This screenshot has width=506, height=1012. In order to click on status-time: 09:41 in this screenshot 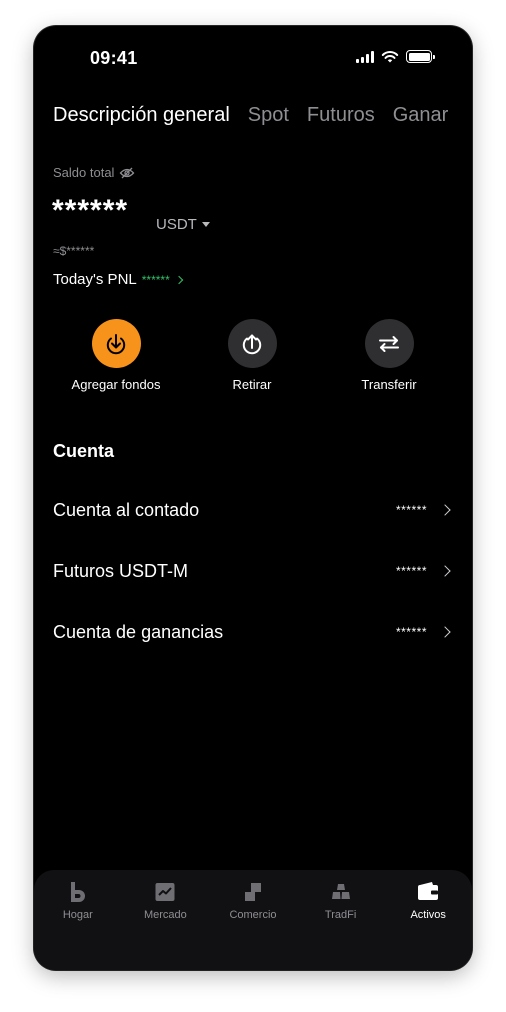, I will do `click(114, 58)`.